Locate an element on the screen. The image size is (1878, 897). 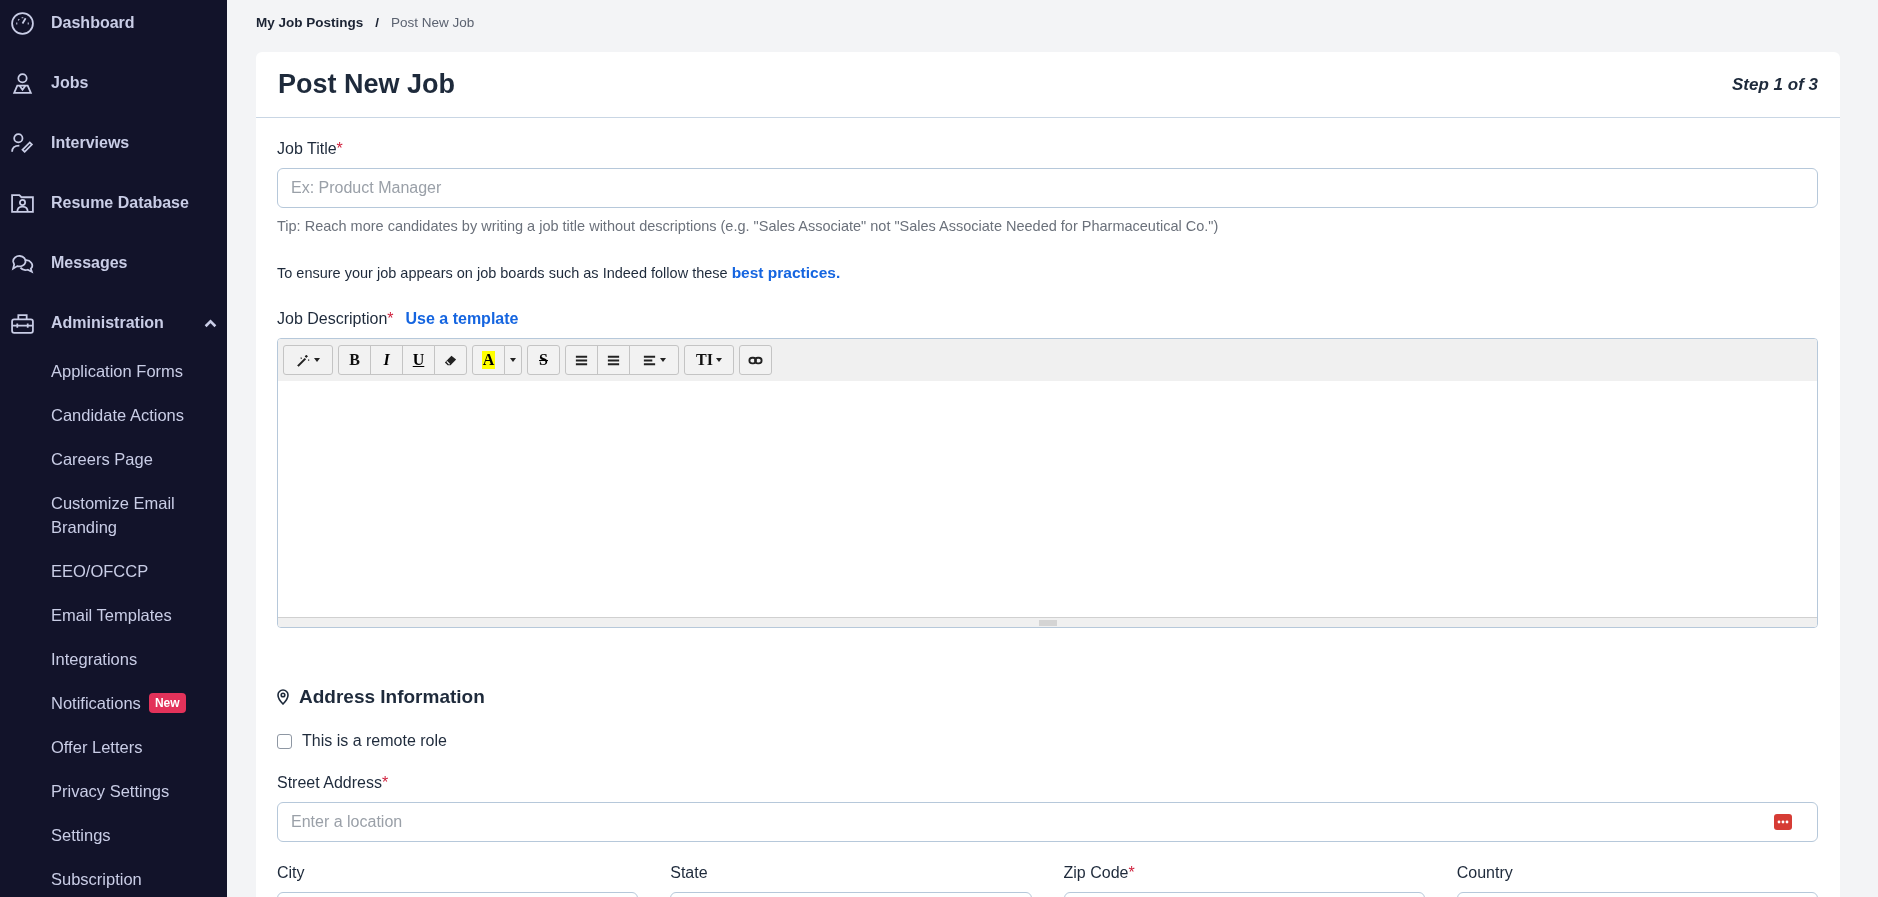
job-title-field: Ex: Product Manager is located at coordinates (1047, 188).